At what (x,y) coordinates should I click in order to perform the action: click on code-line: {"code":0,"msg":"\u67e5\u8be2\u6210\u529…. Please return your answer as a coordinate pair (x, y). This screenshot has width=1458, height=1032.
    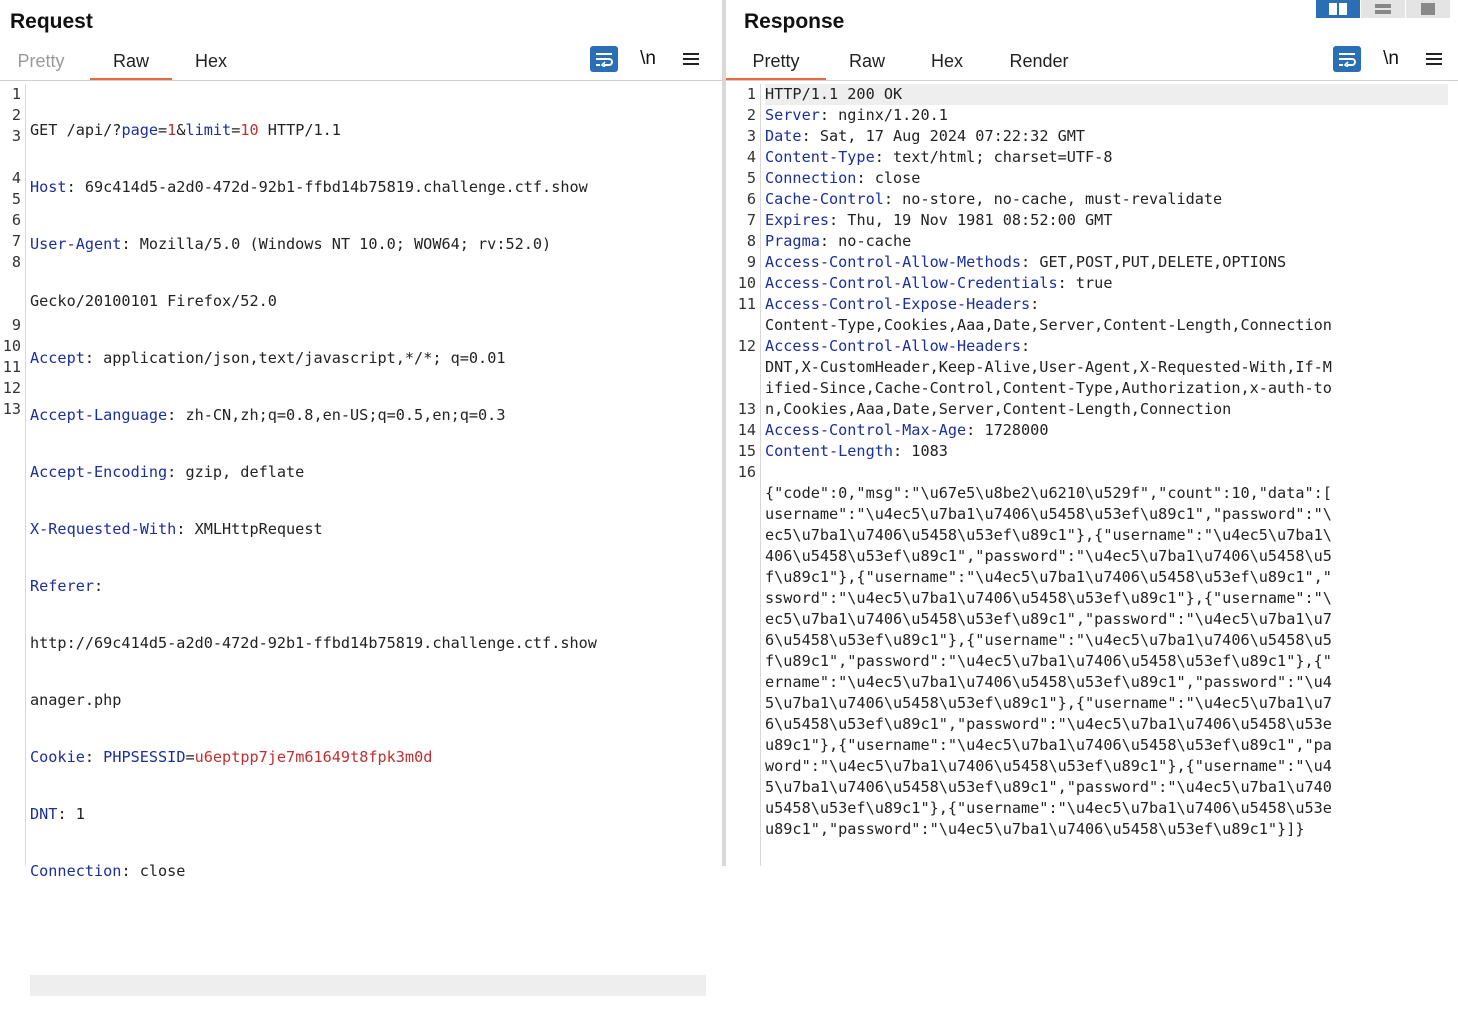
    Looking at the image, I should click on (1048, 493).